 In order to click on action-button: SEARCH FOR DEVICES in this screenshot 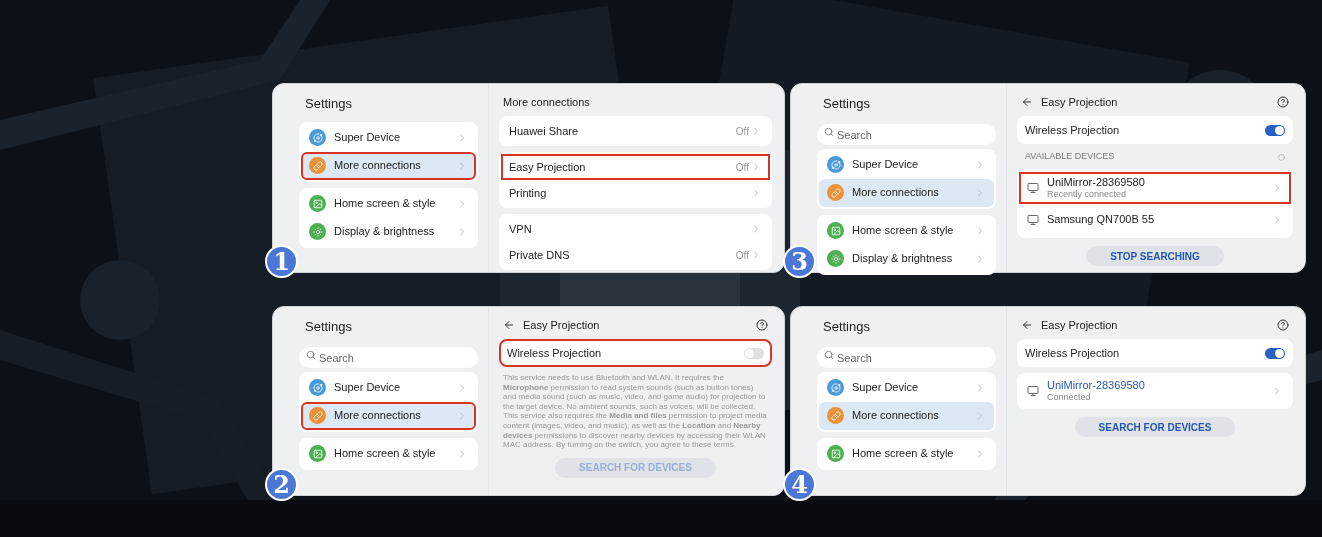, I will do `click(1155, 427)`.